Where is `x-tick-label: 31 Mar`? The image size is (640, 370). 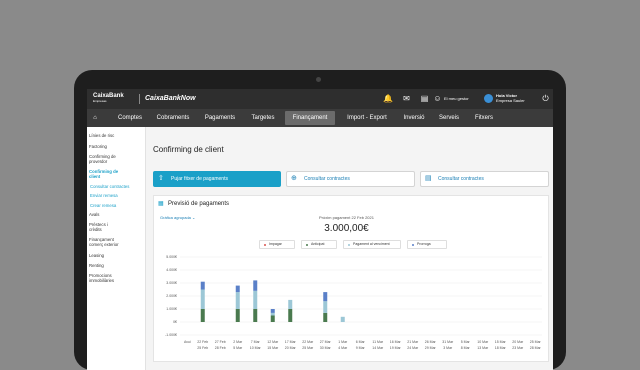
x-tick-label: 31 Mar is located at coordinates (448, 342).